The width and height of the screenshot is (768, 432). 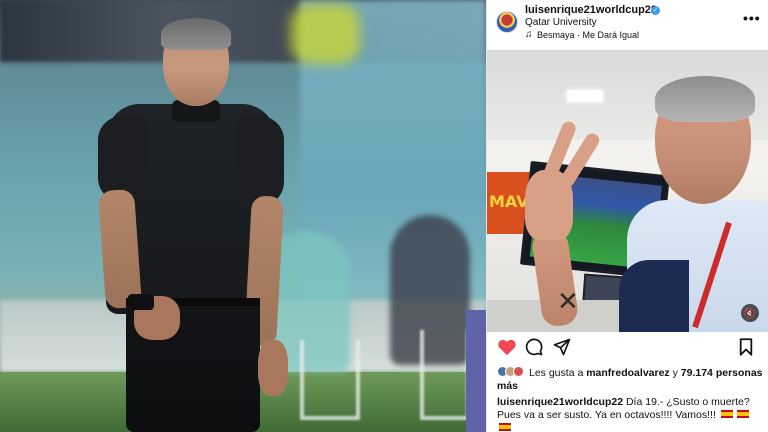 I want to click on heart-icon, so click(x=507, y=347).